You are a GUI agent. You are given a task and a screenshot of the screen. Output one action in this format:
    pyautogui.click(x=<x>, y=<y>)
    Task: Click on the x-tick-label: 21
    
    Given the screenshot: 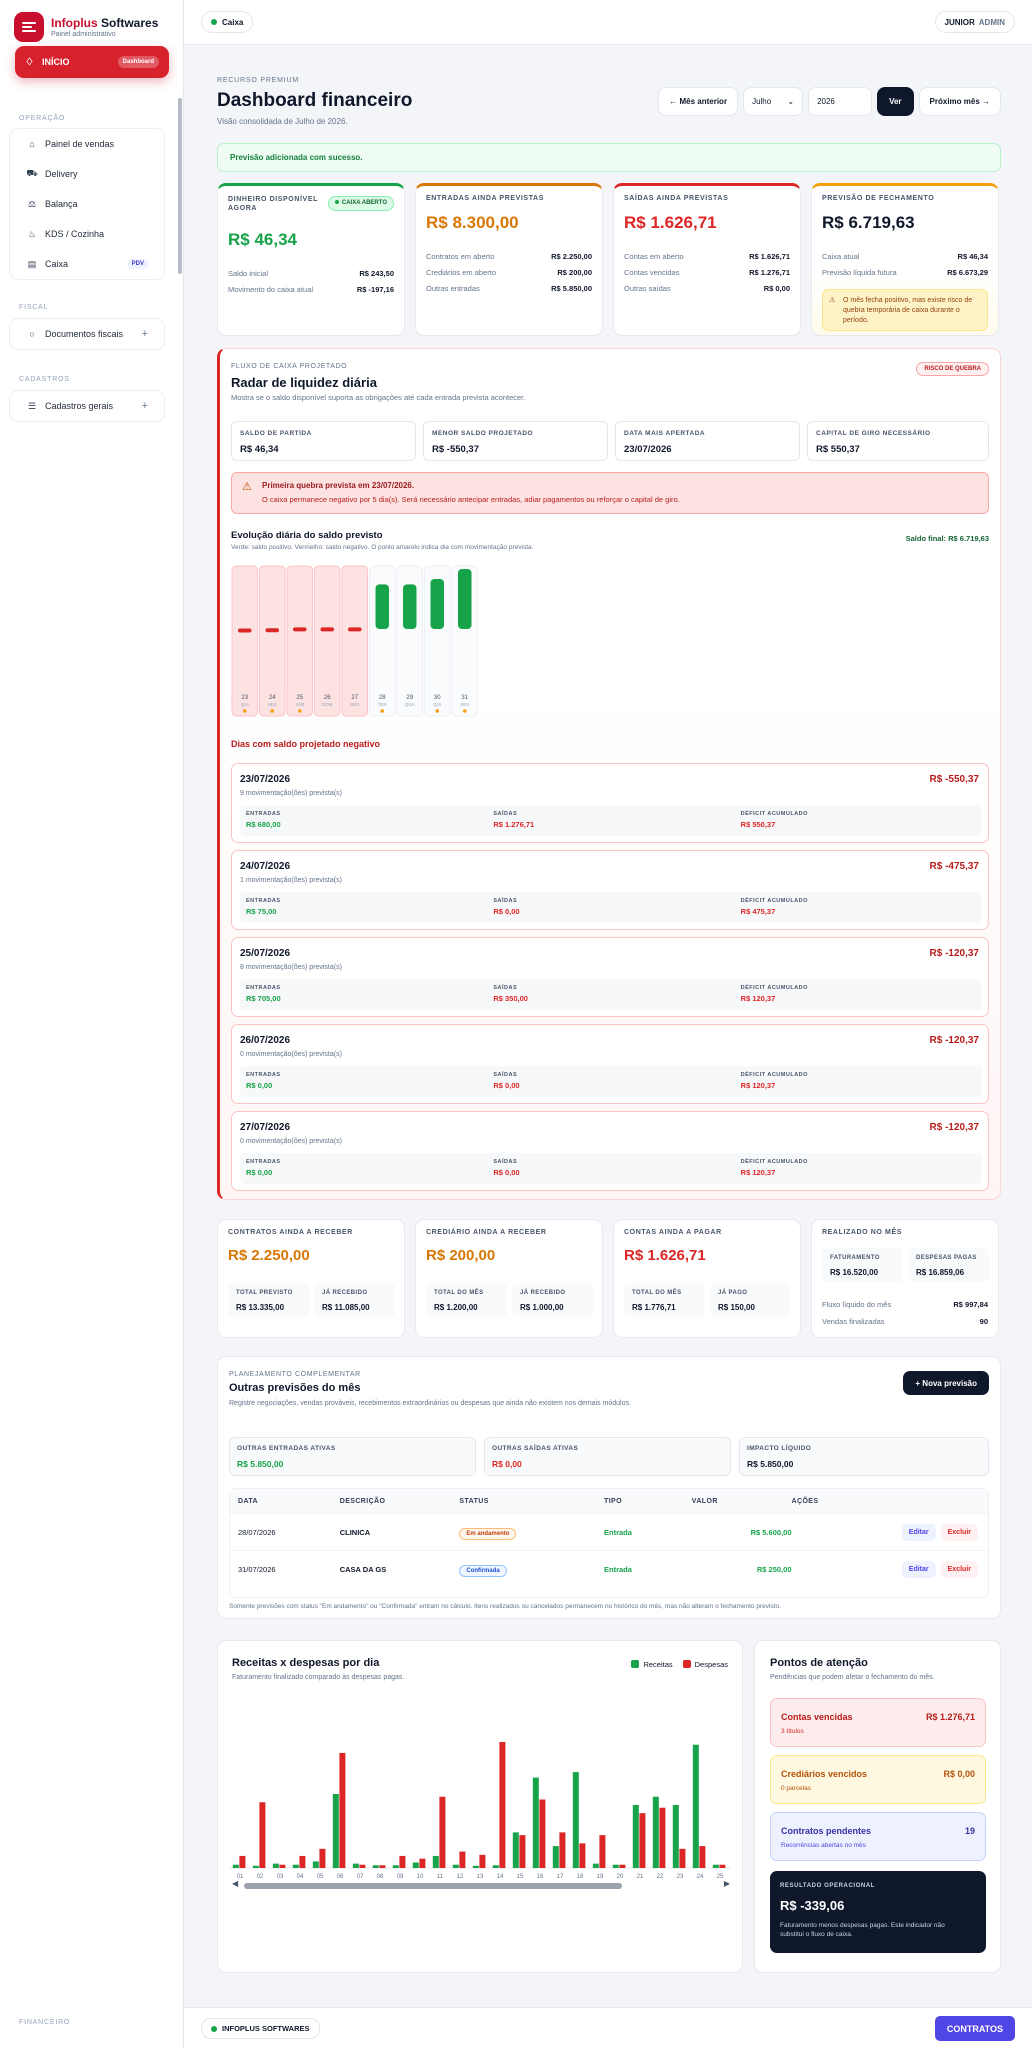 What is the action you would take?
    pyautogui.click(x=640, y=1877)
    